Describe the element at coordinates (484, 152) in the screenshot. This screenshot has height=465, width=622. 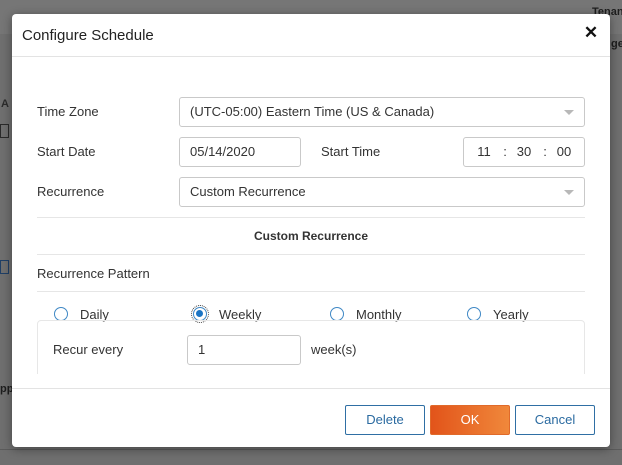
I see `start-time-hour: 11` at that location.